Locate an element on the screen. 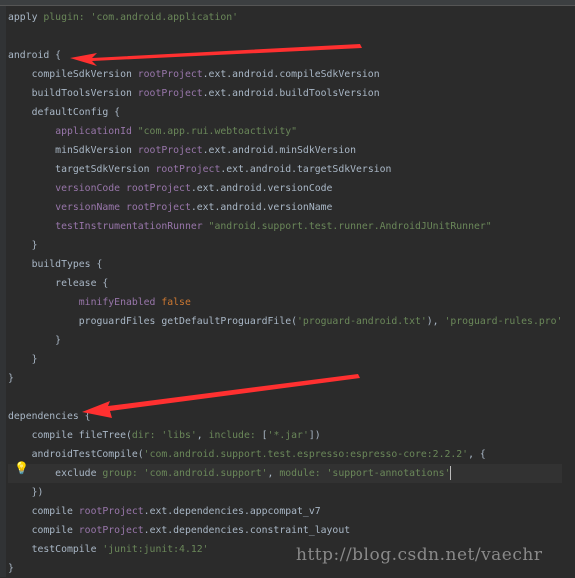 The image size is (575, 578). watermark: http://blog.csdn.net/vaechr is located at coordinates (419, 555).